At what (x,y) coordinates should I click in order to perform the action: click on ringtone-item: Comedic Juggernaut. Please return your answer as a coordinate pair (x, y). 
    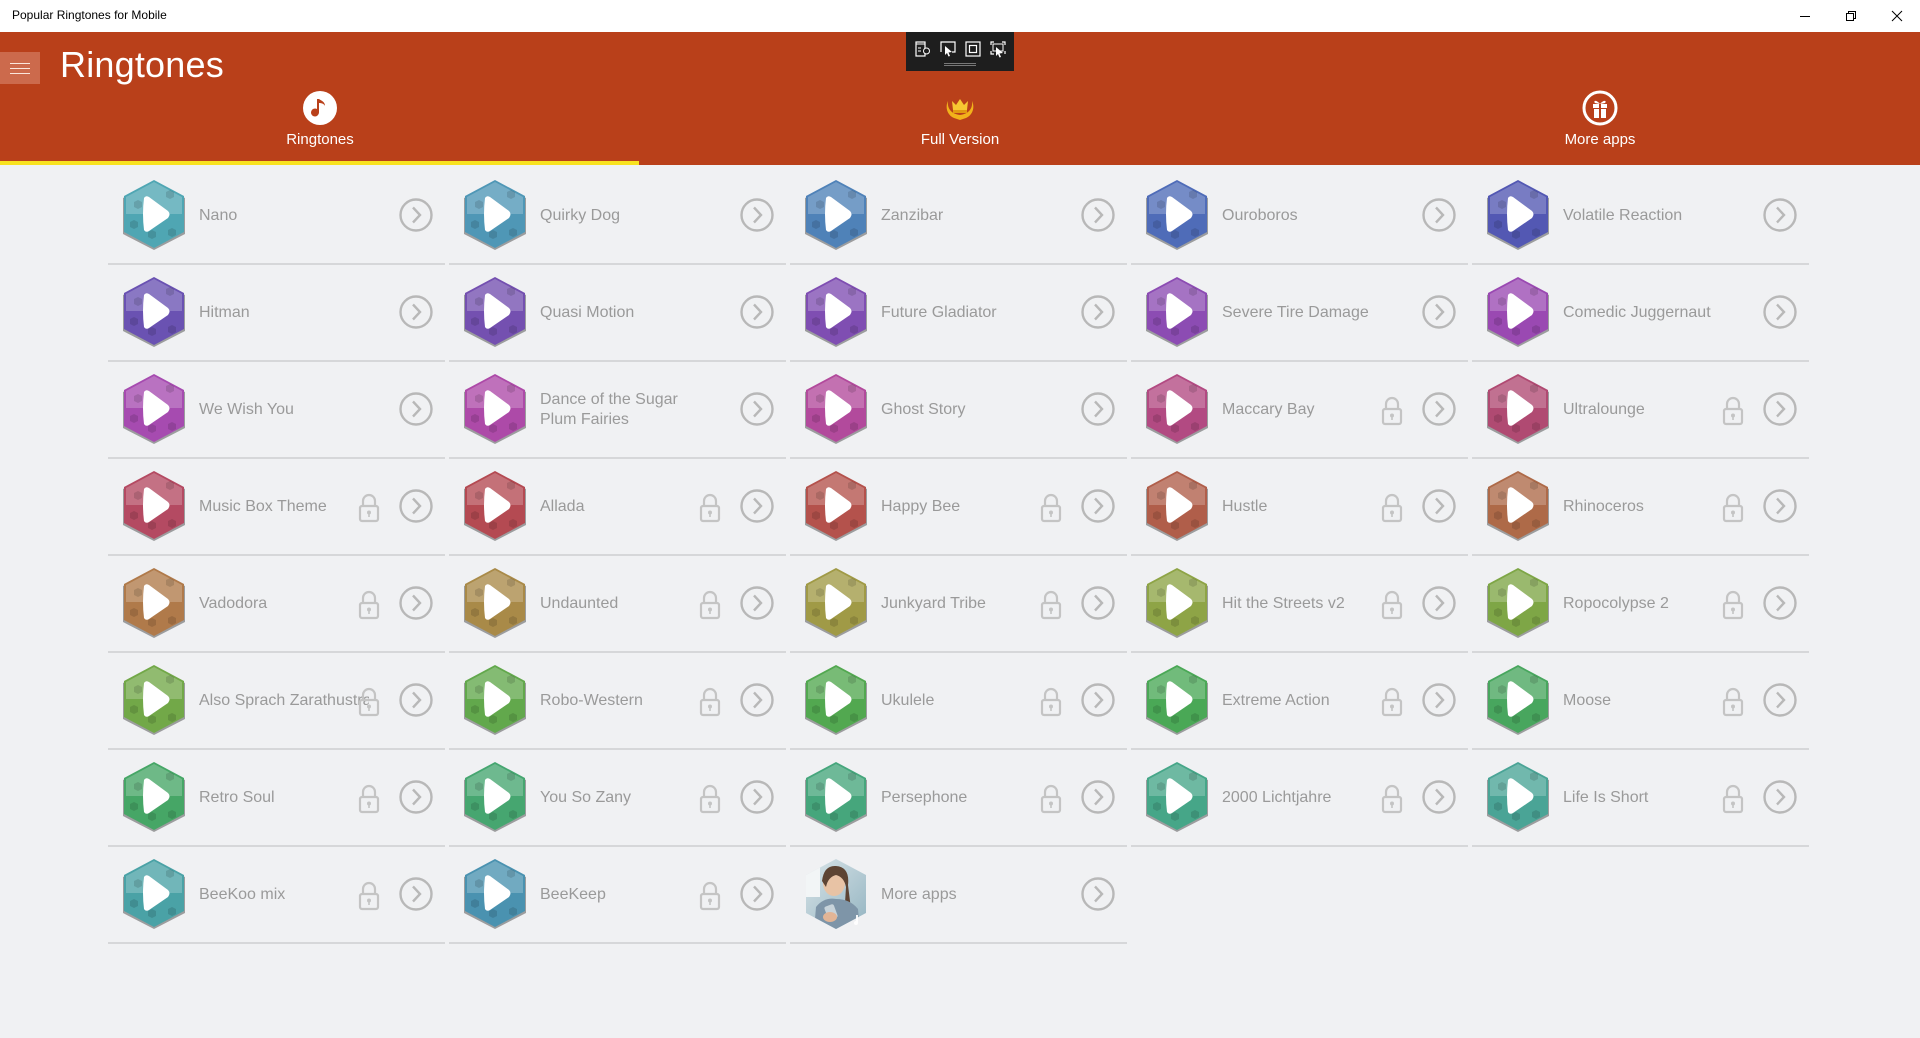
    Looking at the image, I should click on (1640, 313).